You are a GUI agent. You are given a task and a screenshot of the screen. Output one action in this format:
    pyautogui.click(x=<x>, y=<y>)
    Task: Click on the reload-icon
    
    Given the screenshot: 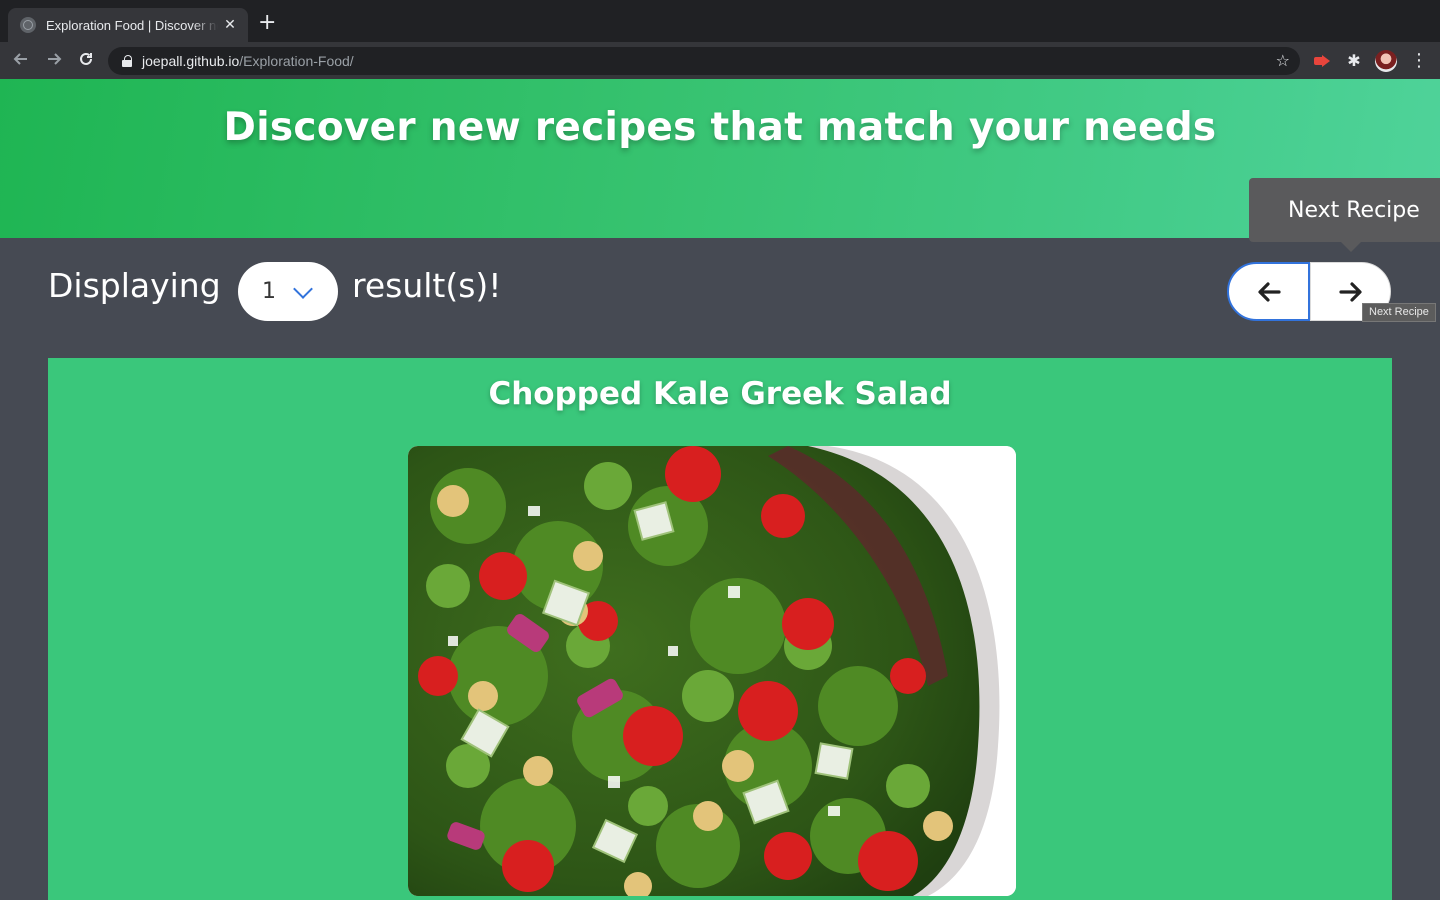 What is the action you would take?
    pyautogui.click(x=86, y=58)
    